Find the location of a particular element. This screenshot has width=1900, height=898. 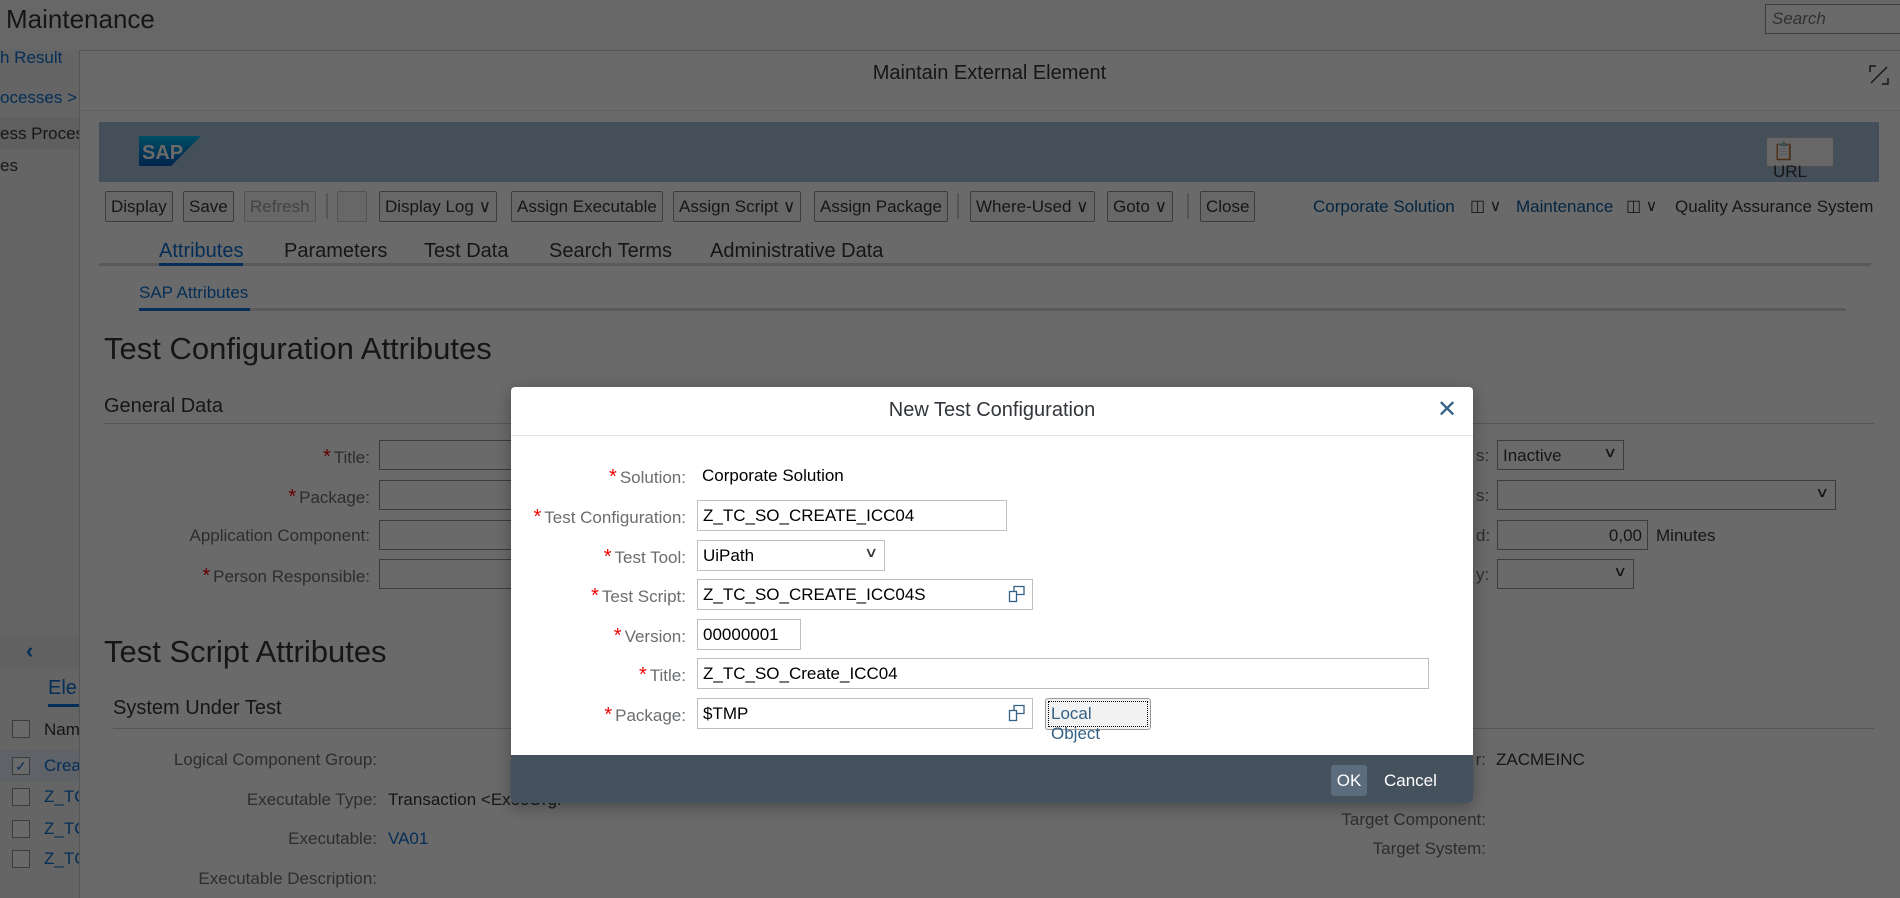

solution-label: Solution: is located at coordinates (652, 477).